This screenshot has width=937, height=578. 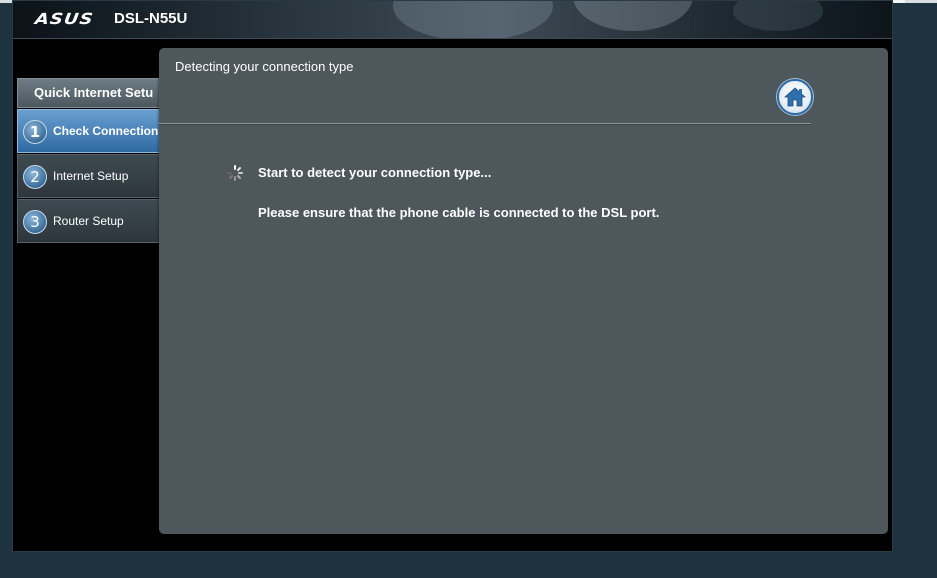 What do you see at coordinates (151, 18) in the screenshot?
I see `model-name: DSL-N55U` at bounding box center [151, 18].